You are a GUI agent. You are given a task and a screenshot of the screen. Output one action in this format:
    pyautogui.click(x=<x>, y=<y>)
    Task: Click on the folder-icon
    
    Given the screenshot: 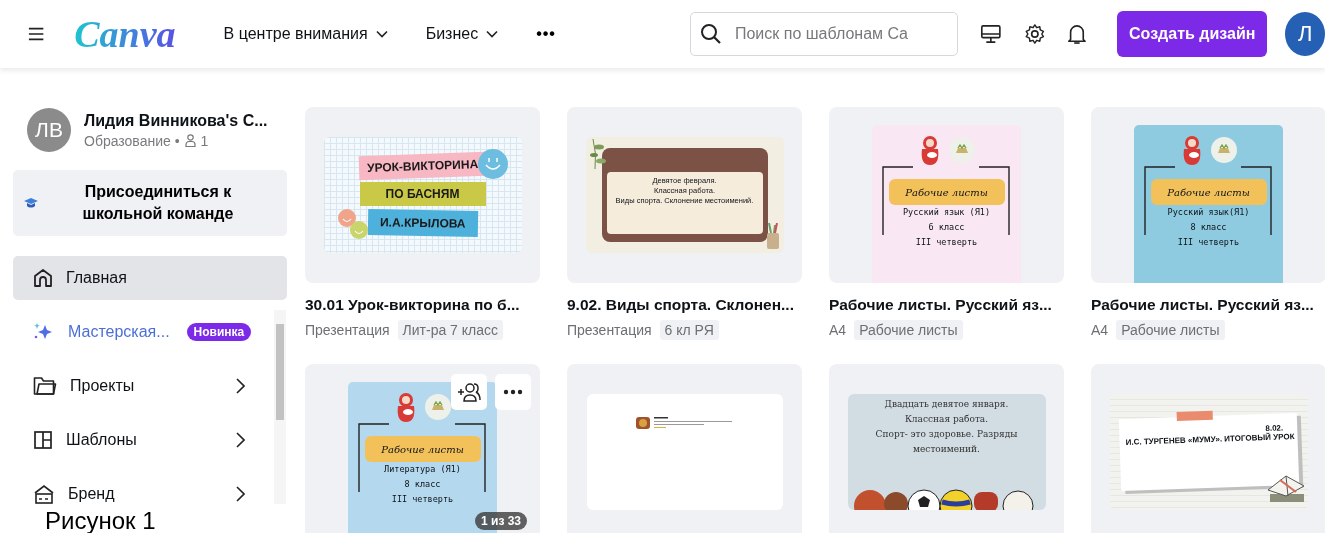 What is the action you would take?
    pyautogui.click(x=45, y=386)
    